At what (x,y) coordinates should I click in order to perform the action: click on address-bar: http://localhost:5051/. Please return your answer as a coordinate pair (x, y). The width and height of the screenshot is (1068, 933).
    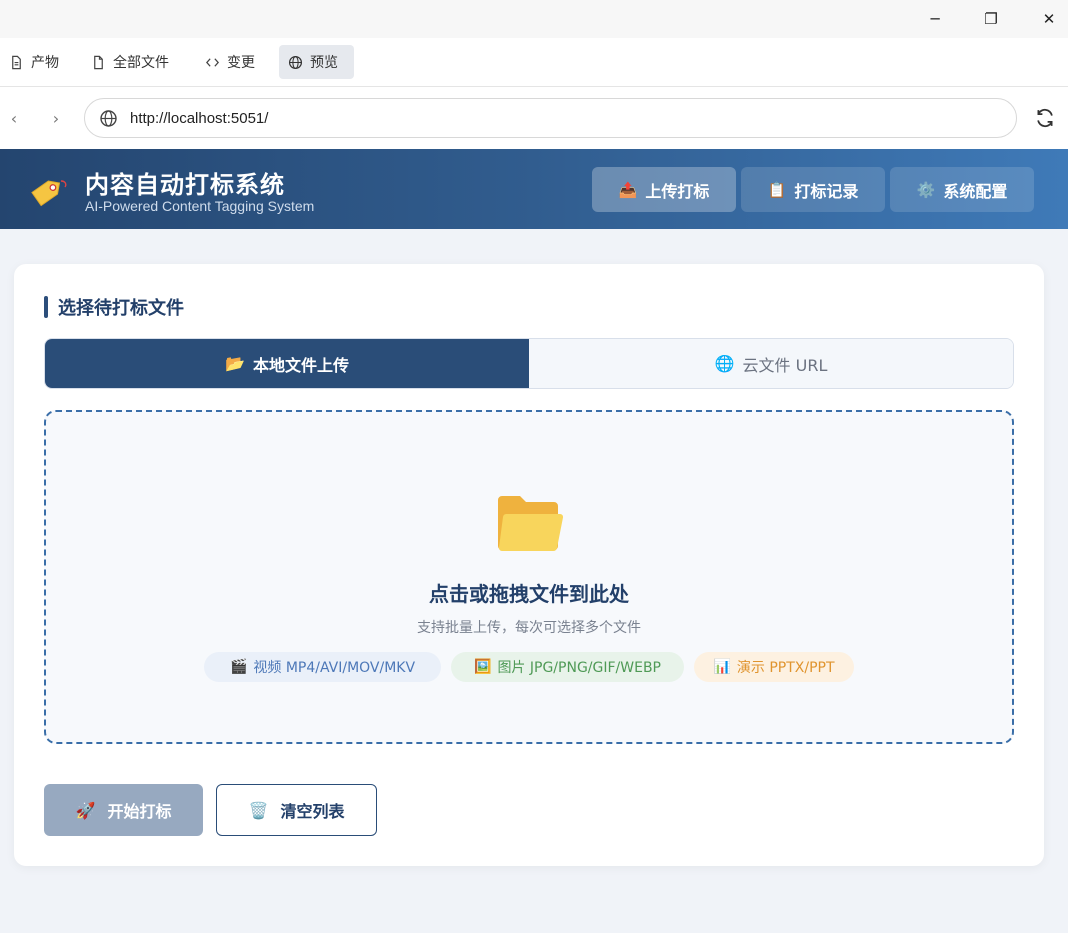
    Looking at the image, I should click on (550, 118).